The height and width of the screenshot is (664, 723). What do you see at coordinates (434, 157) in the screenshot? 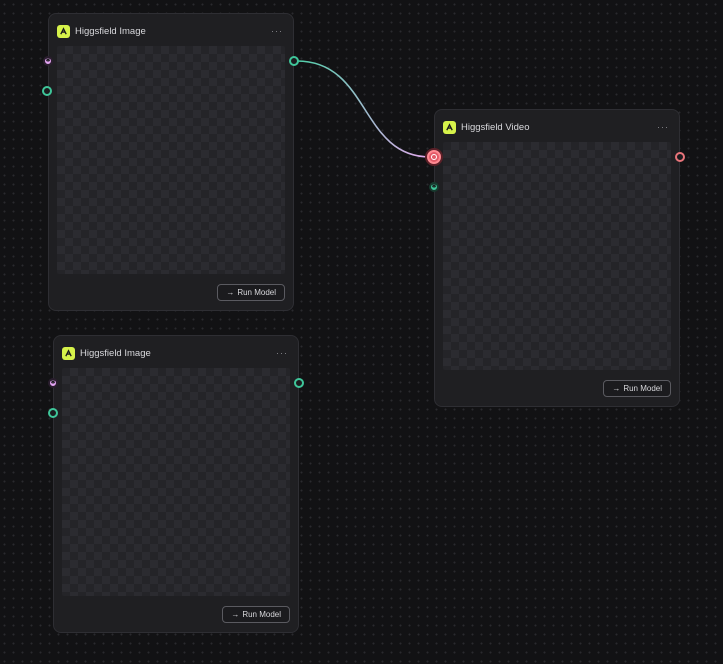
I see `input-port-image-connected` at bounding box center [434, 157].